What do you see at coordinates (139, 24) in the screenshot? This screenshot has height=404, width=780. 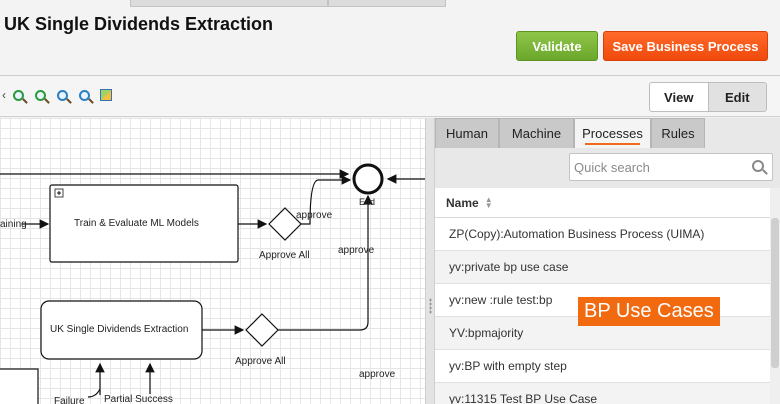 I see `page-title: UK Single Dividends Extraction` at bounding box center [139, 24].